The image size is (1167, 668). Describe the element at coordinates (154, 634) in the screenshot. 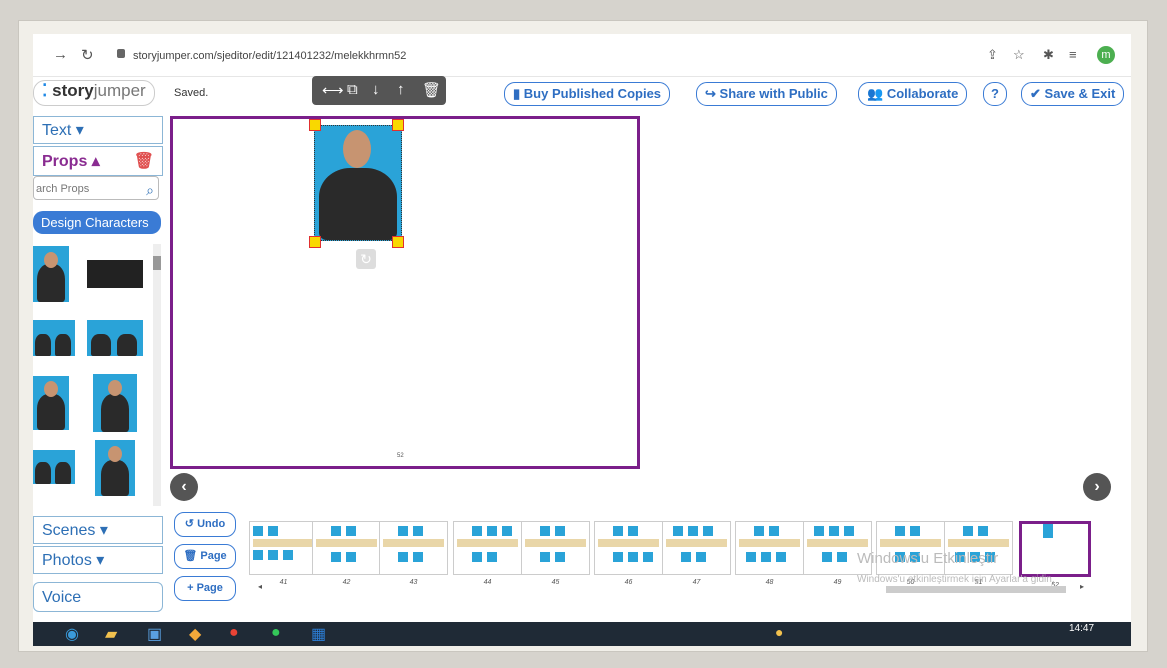

I see `store-icon: ▣` at that location.